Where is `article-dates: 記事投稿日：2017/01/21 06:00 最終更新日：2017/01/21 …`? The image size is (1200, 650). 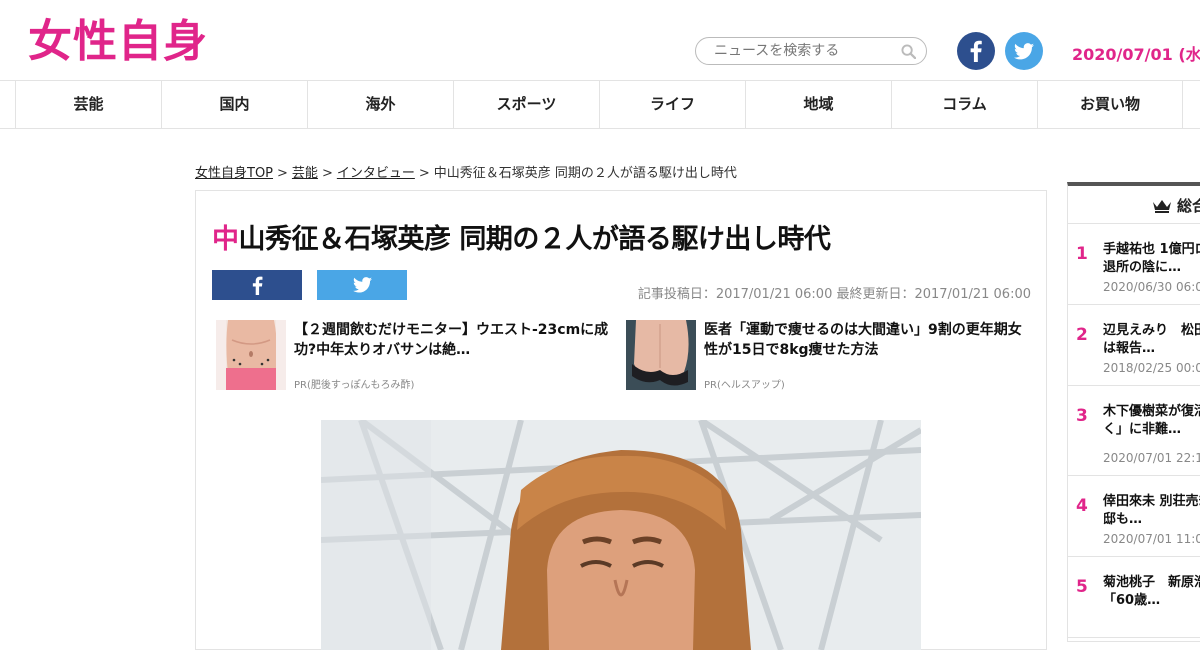 article-dates: 記事投稿日：2017/01/21 06:00 最終更新日：2017/01/21 … is located at coordinates (834, 294).